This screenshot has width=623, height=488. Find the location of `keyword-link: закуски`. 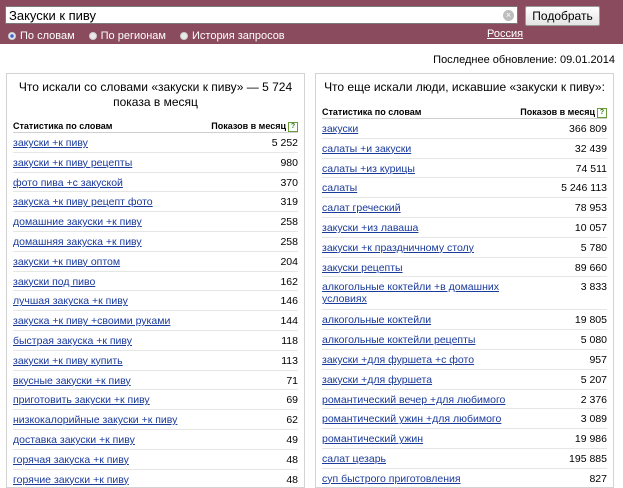

keyword-link: закуски is located at coordinates (340, 129).